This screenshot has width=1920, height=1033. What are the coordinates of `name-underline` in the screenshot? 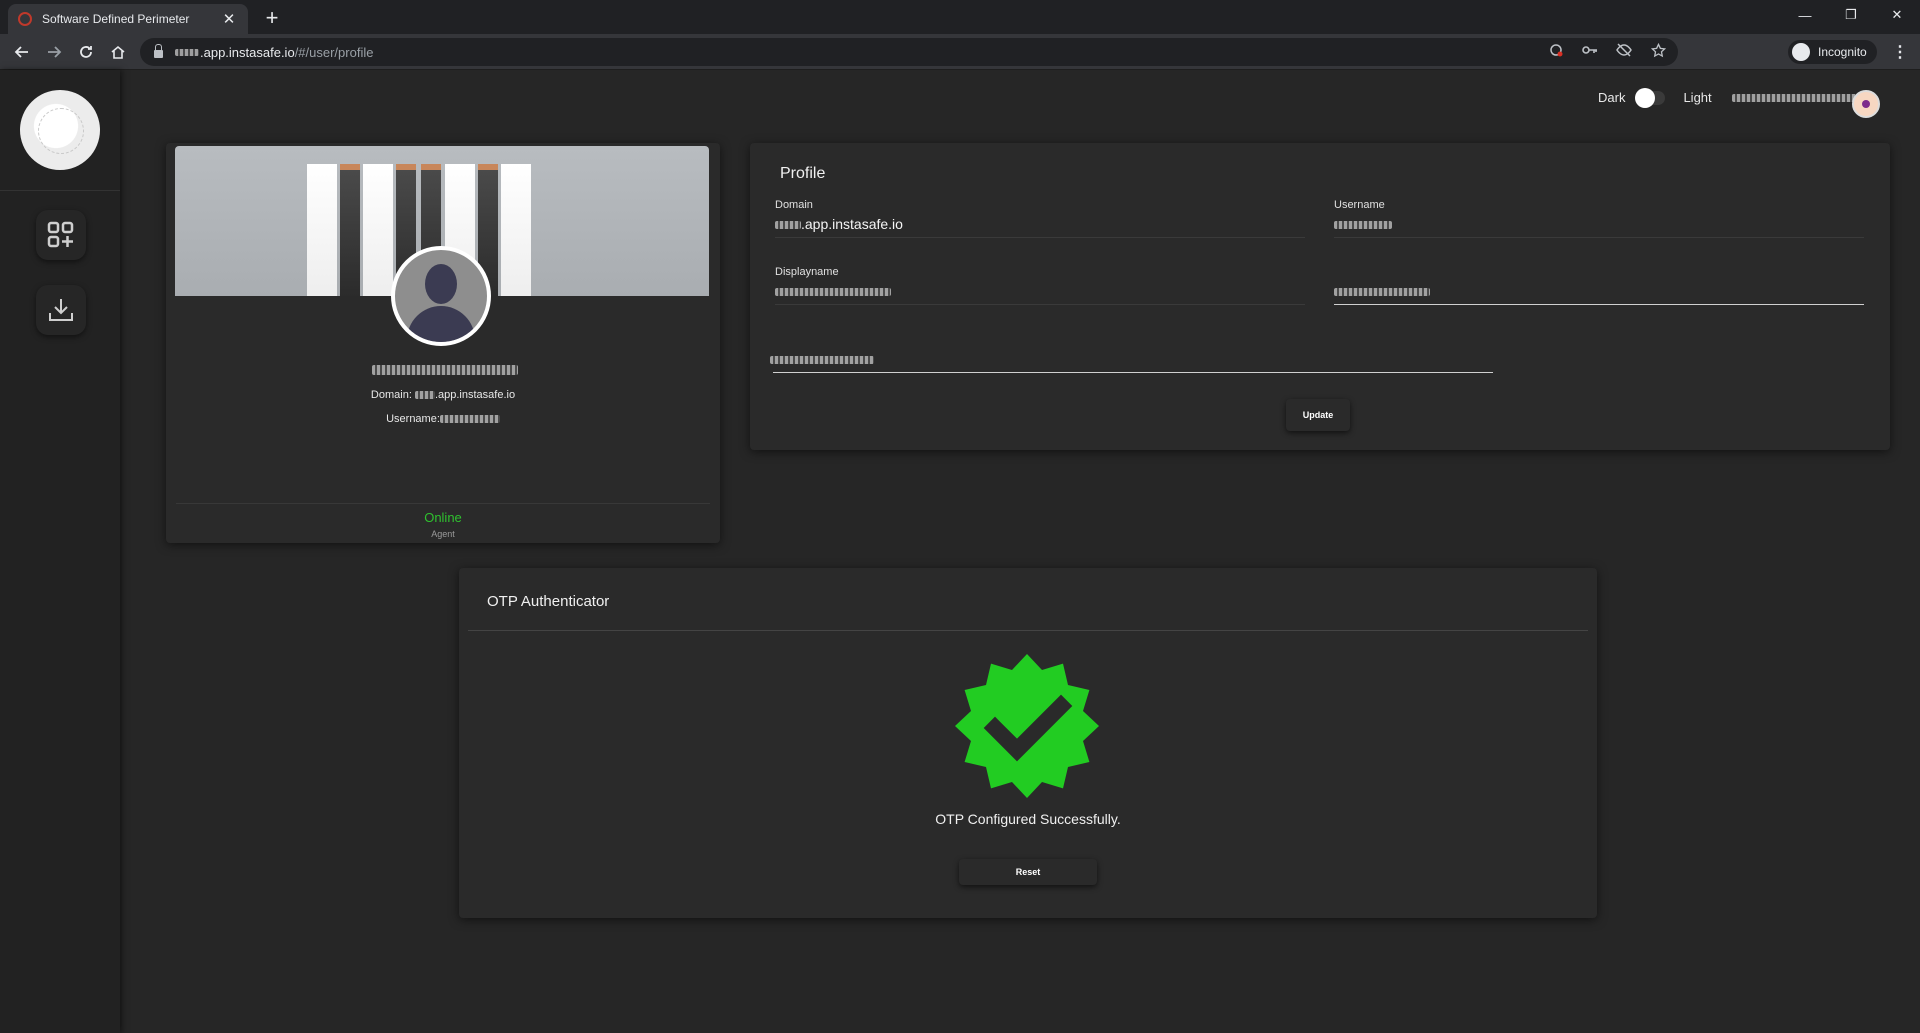 It's located at (1599, 304).